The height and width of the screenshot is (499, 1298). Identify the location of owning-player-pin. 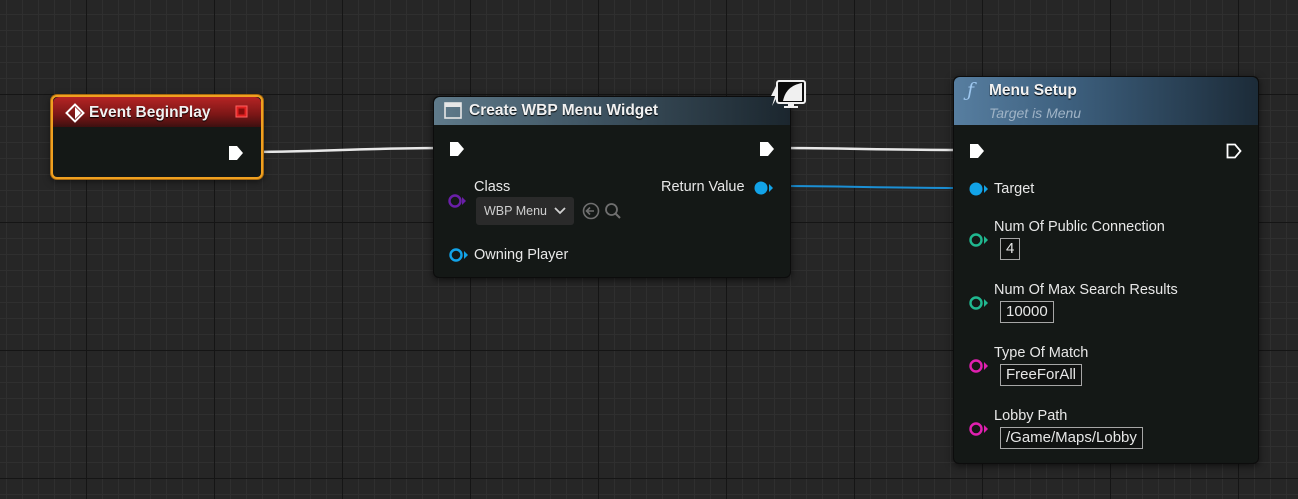
(459, 255).